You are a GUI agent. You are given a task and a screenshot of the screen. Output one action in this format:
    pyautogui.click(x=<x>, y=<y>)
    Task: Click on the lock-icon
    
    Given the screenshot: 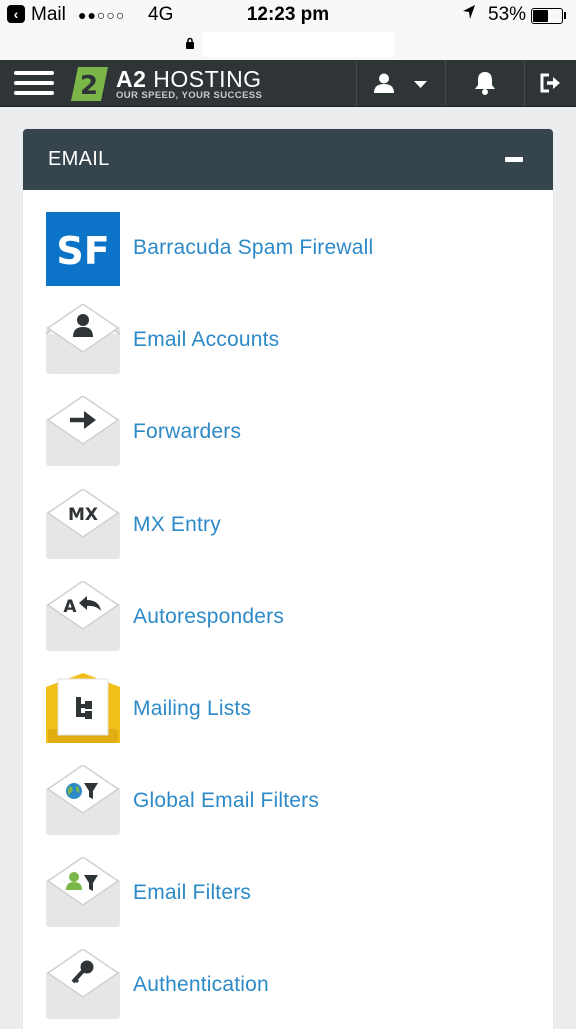 What is the action you would take?
    pyautogui.click(x=190, y=44)
    